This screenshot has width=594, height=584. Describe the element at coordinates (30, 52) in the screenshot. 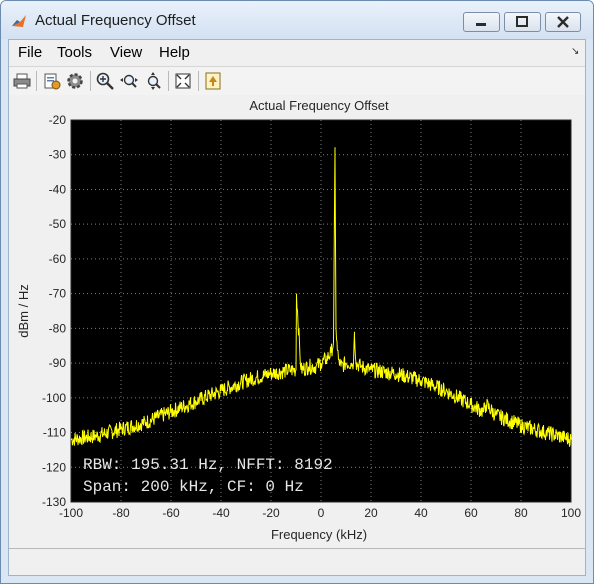

I see `menu-file: File` at that location.